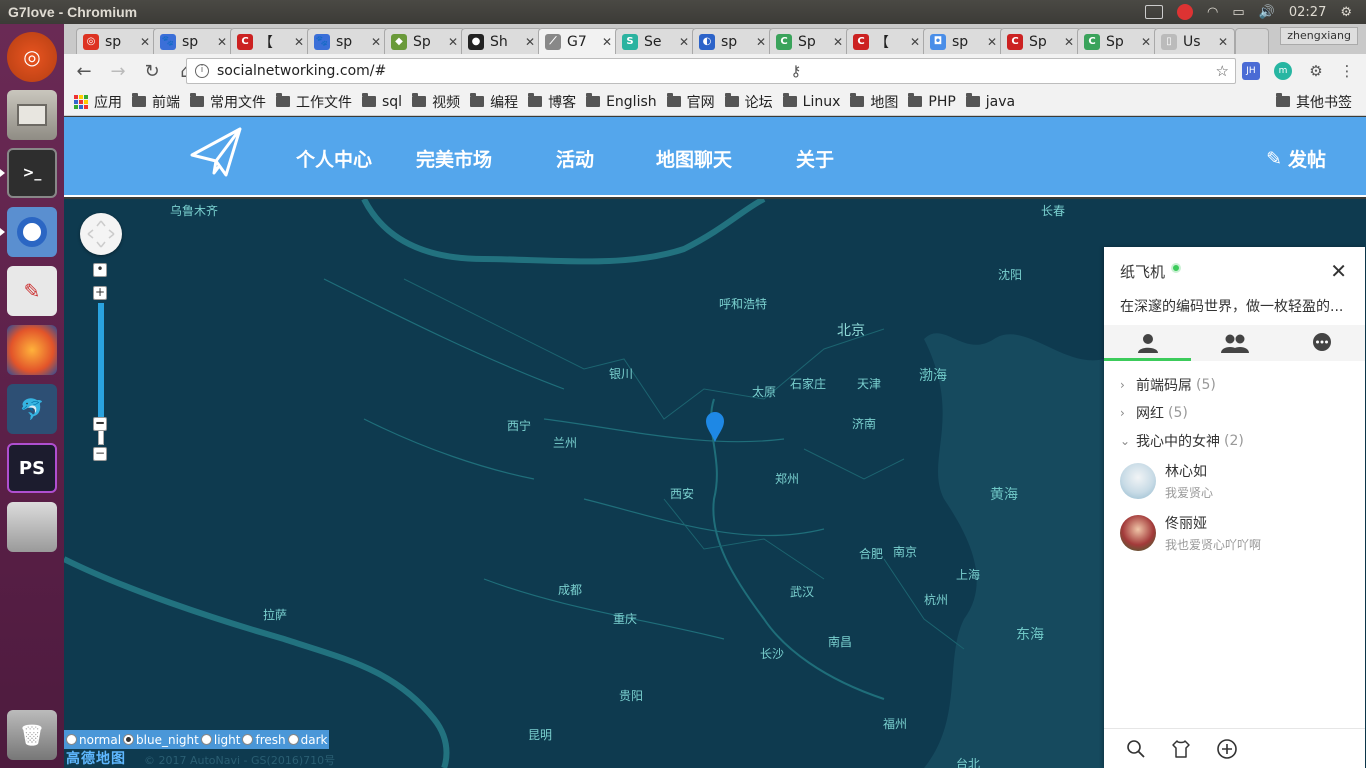  Describe the element at coordinates (494, 102) in the screenshot. I see `bookmark-folder: 编程` at that location.